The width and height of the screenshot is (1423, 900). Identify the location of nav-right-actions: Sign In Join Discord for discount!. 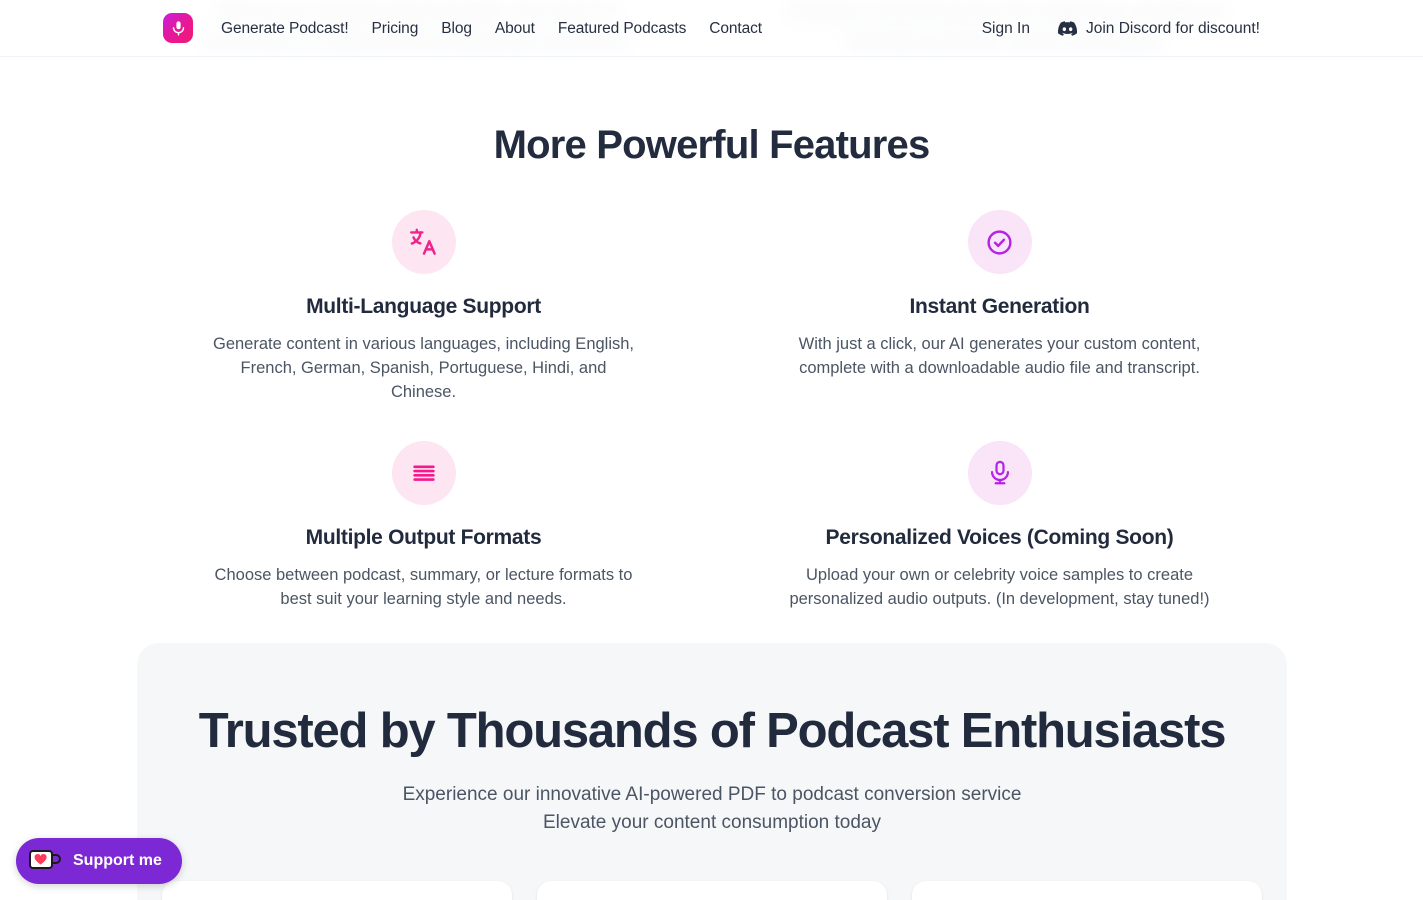
(1121, 28).